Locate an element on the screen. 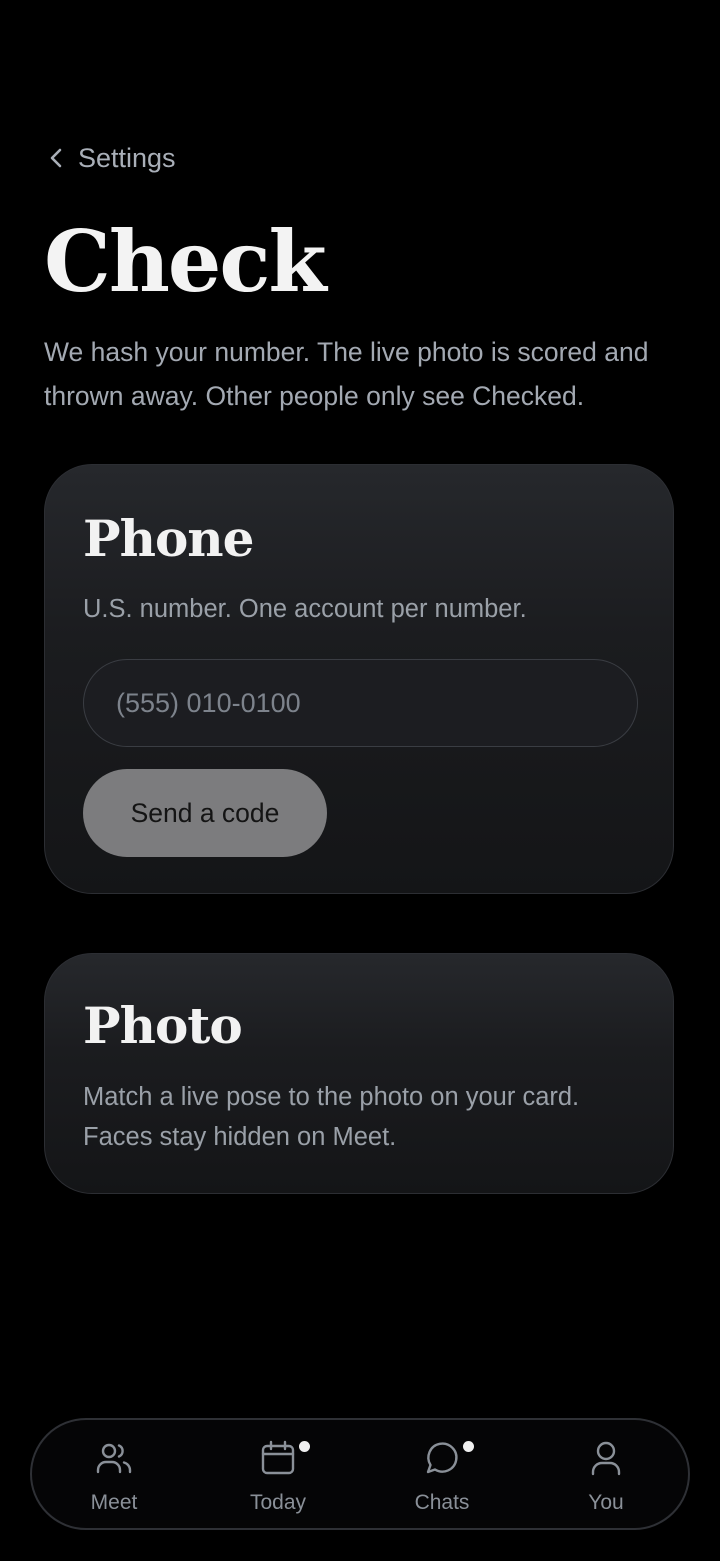 The width and height of the screenshot is (720, 1561). page-title: Check is located at coordinates (185, 261).